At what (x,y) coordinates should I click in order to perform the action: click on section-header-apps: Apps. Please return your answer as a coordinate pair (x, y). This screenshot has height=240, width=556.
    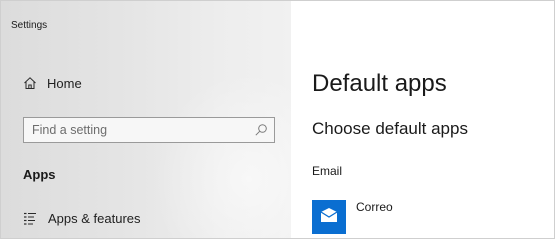
    Looking at the image, I should click on (39, 174).